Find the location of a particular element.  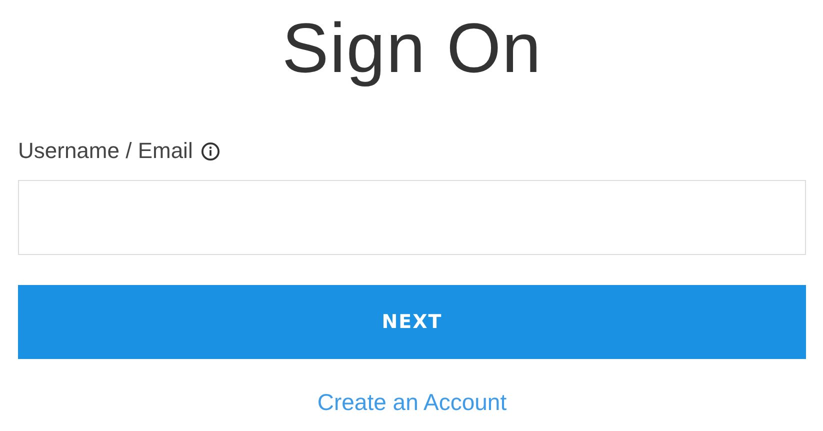

page-title: Sign On is located at coordinates (412, 48).